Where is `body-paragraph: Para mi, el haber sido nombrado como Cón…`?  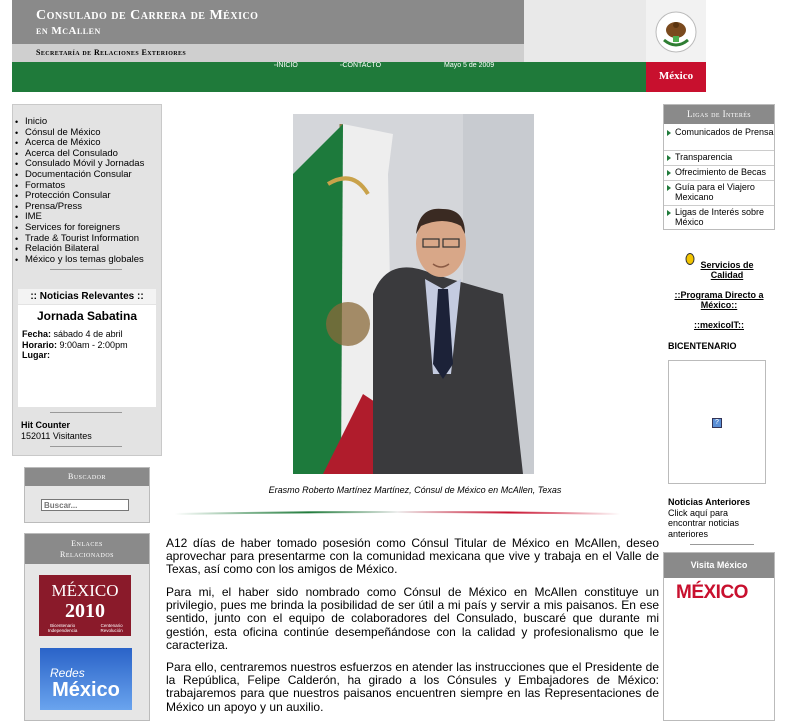 body-paragraph: Para mi, el haber sido nombrado como Cón… is located at coordinates (412, 618).